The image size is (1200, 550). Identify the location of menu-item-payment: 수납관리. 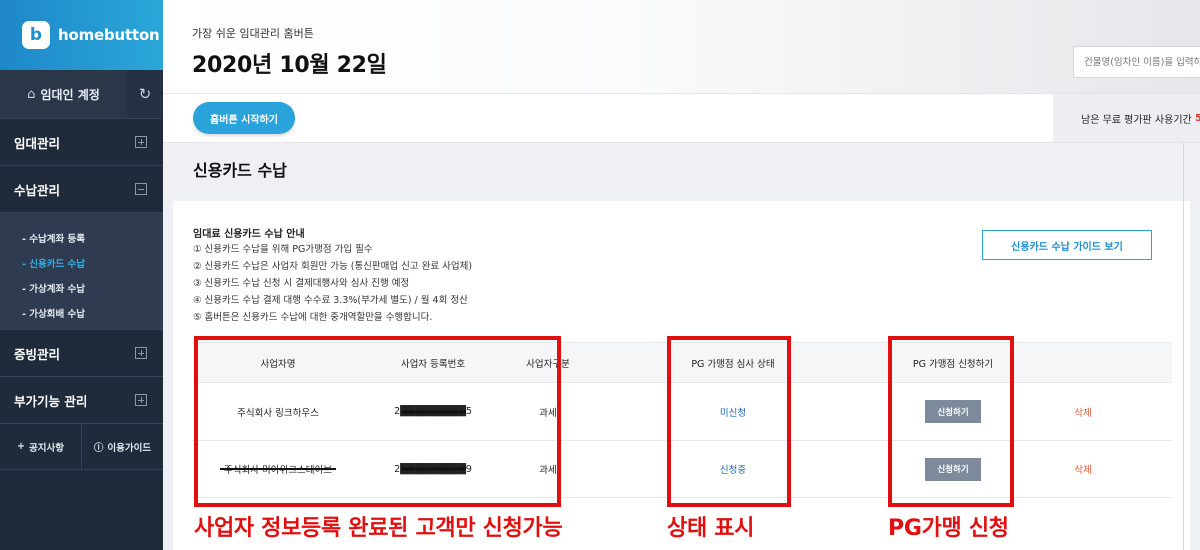
(81, 189).